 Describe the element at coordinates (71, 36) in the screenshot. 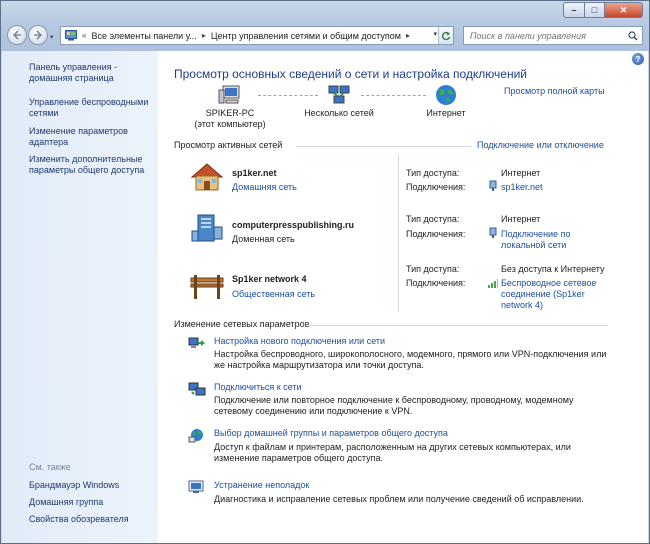

I see `control-panel-icon` at that location.